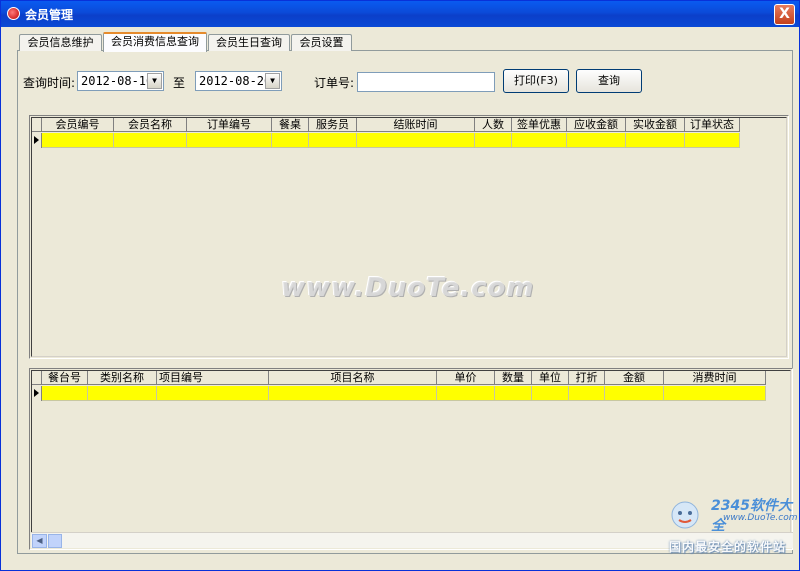  I want to click on tab-member-settings: 会员设置, so click(321, 42).